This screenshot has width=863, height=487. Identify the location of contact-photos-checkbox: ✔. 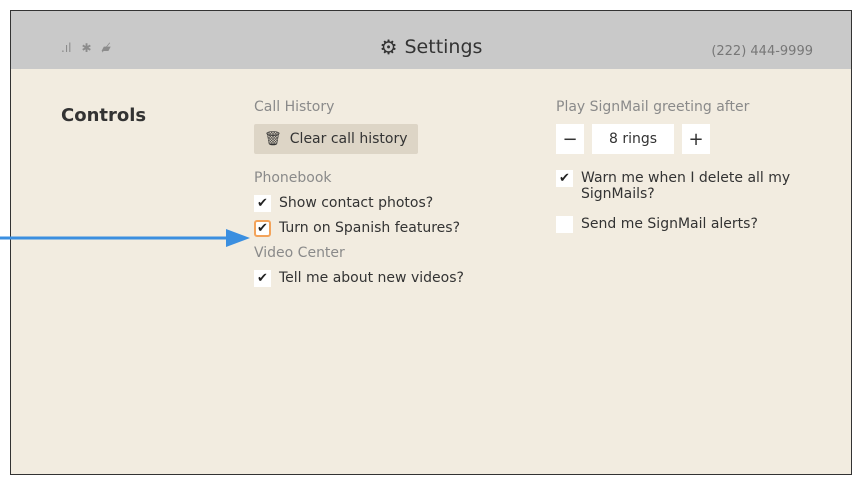
(262, 203).